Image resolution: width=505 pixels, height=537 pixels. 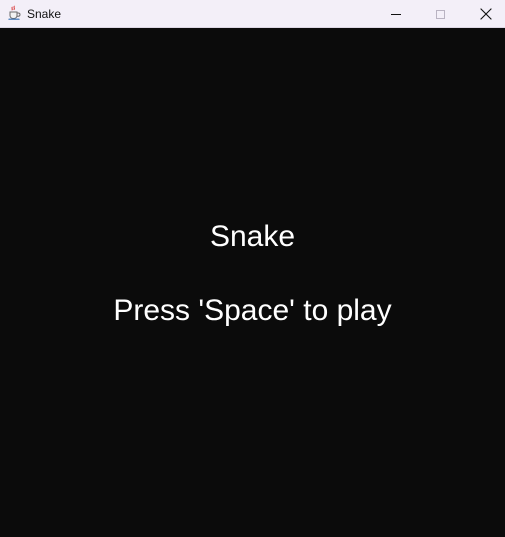 I want to click on maximize-icon, so click(x=440, y=14).